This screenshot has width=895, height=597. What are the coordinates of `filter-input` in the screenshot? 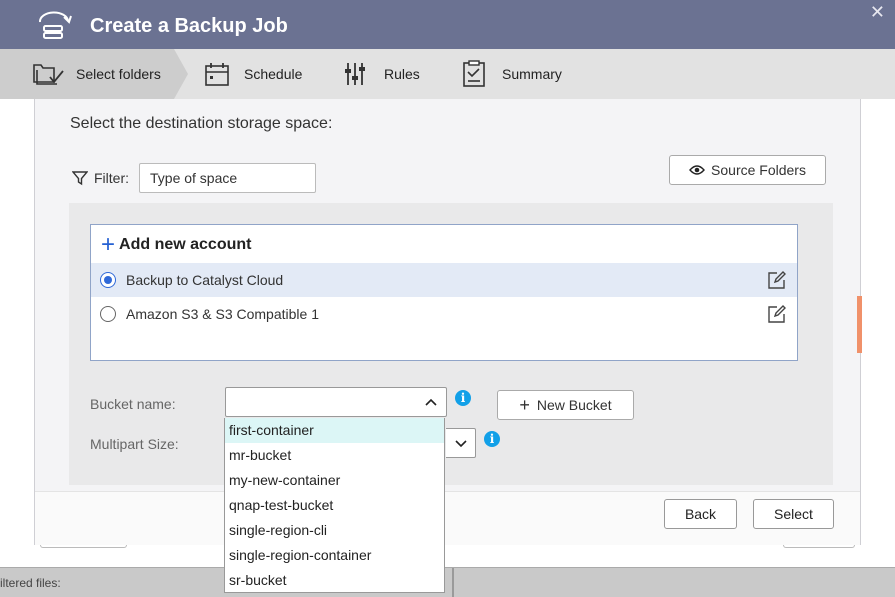 It's located at (227, 178).